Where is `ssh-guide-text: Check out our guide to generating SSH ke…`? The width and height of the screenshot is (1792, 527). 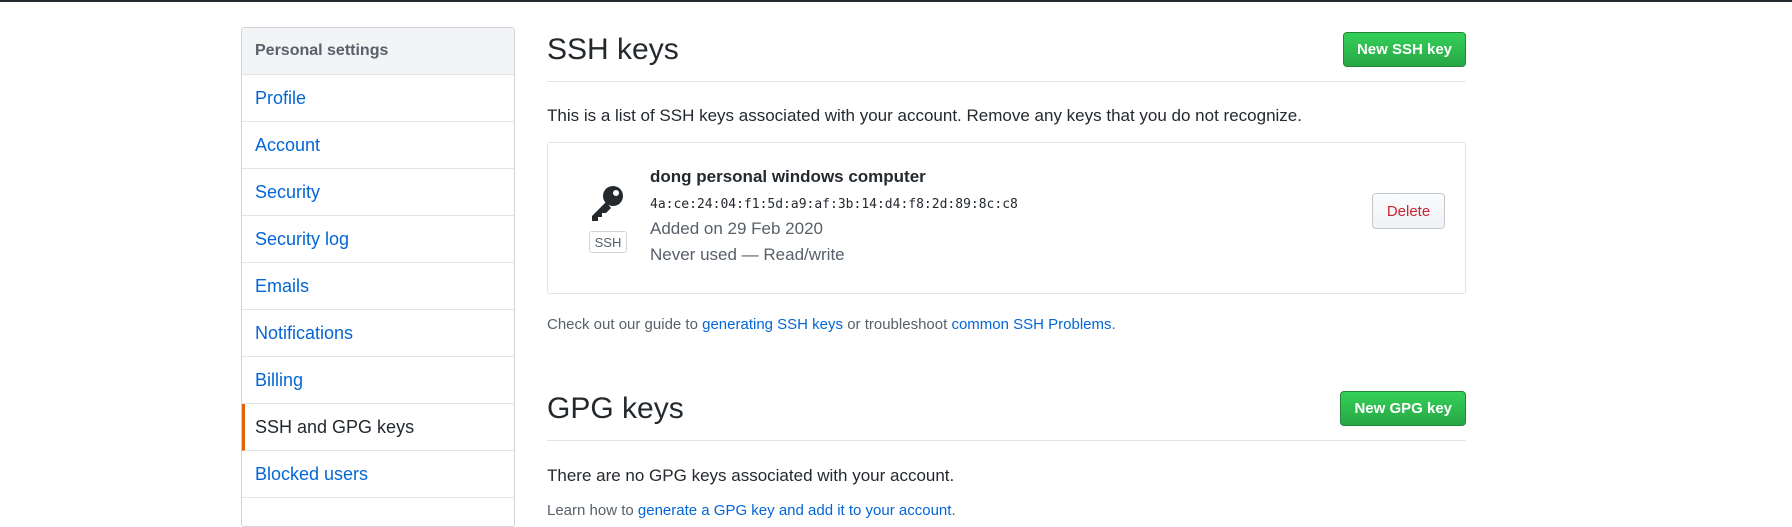
ssh-guide-text: Check out our guide to generating SSH ke… is located at coordinates (831, 324).